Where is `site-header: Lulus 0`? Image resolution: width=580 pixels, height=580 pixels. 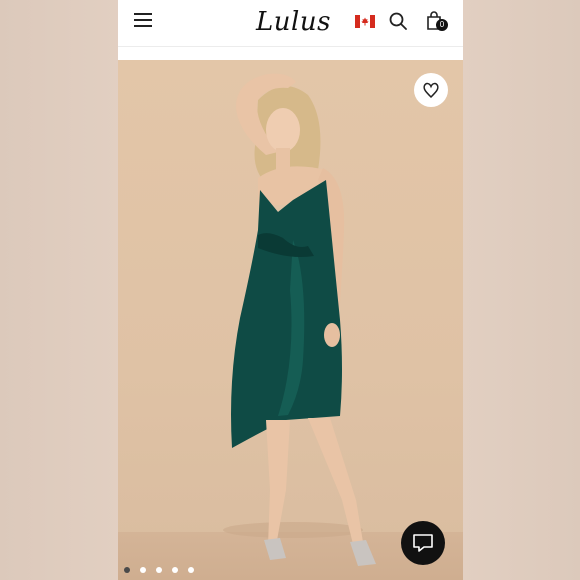 site-header: Lulus 0 is located at coordinates (290, 23).